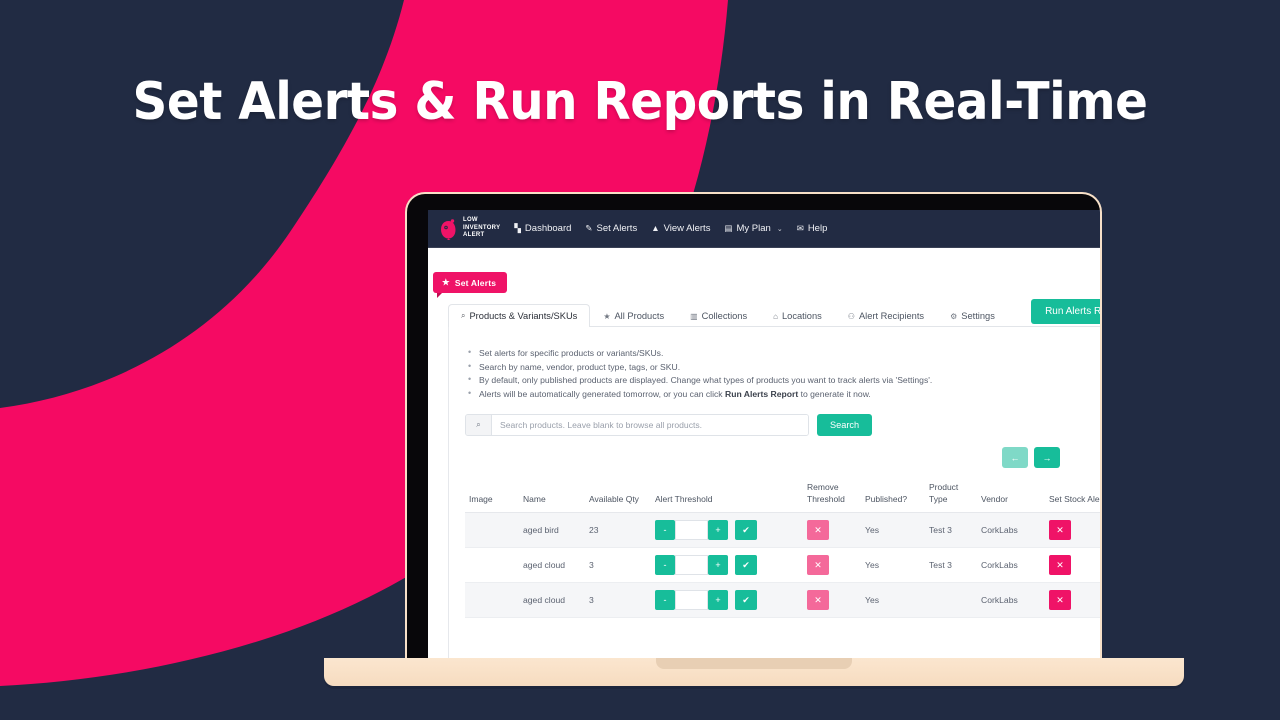 Image resolution: width=1280 pixels, height=720 pixels. I want to click on tab-products-variants-skus: ⌕ Products & Variants/SKUs, so click(519, 315).